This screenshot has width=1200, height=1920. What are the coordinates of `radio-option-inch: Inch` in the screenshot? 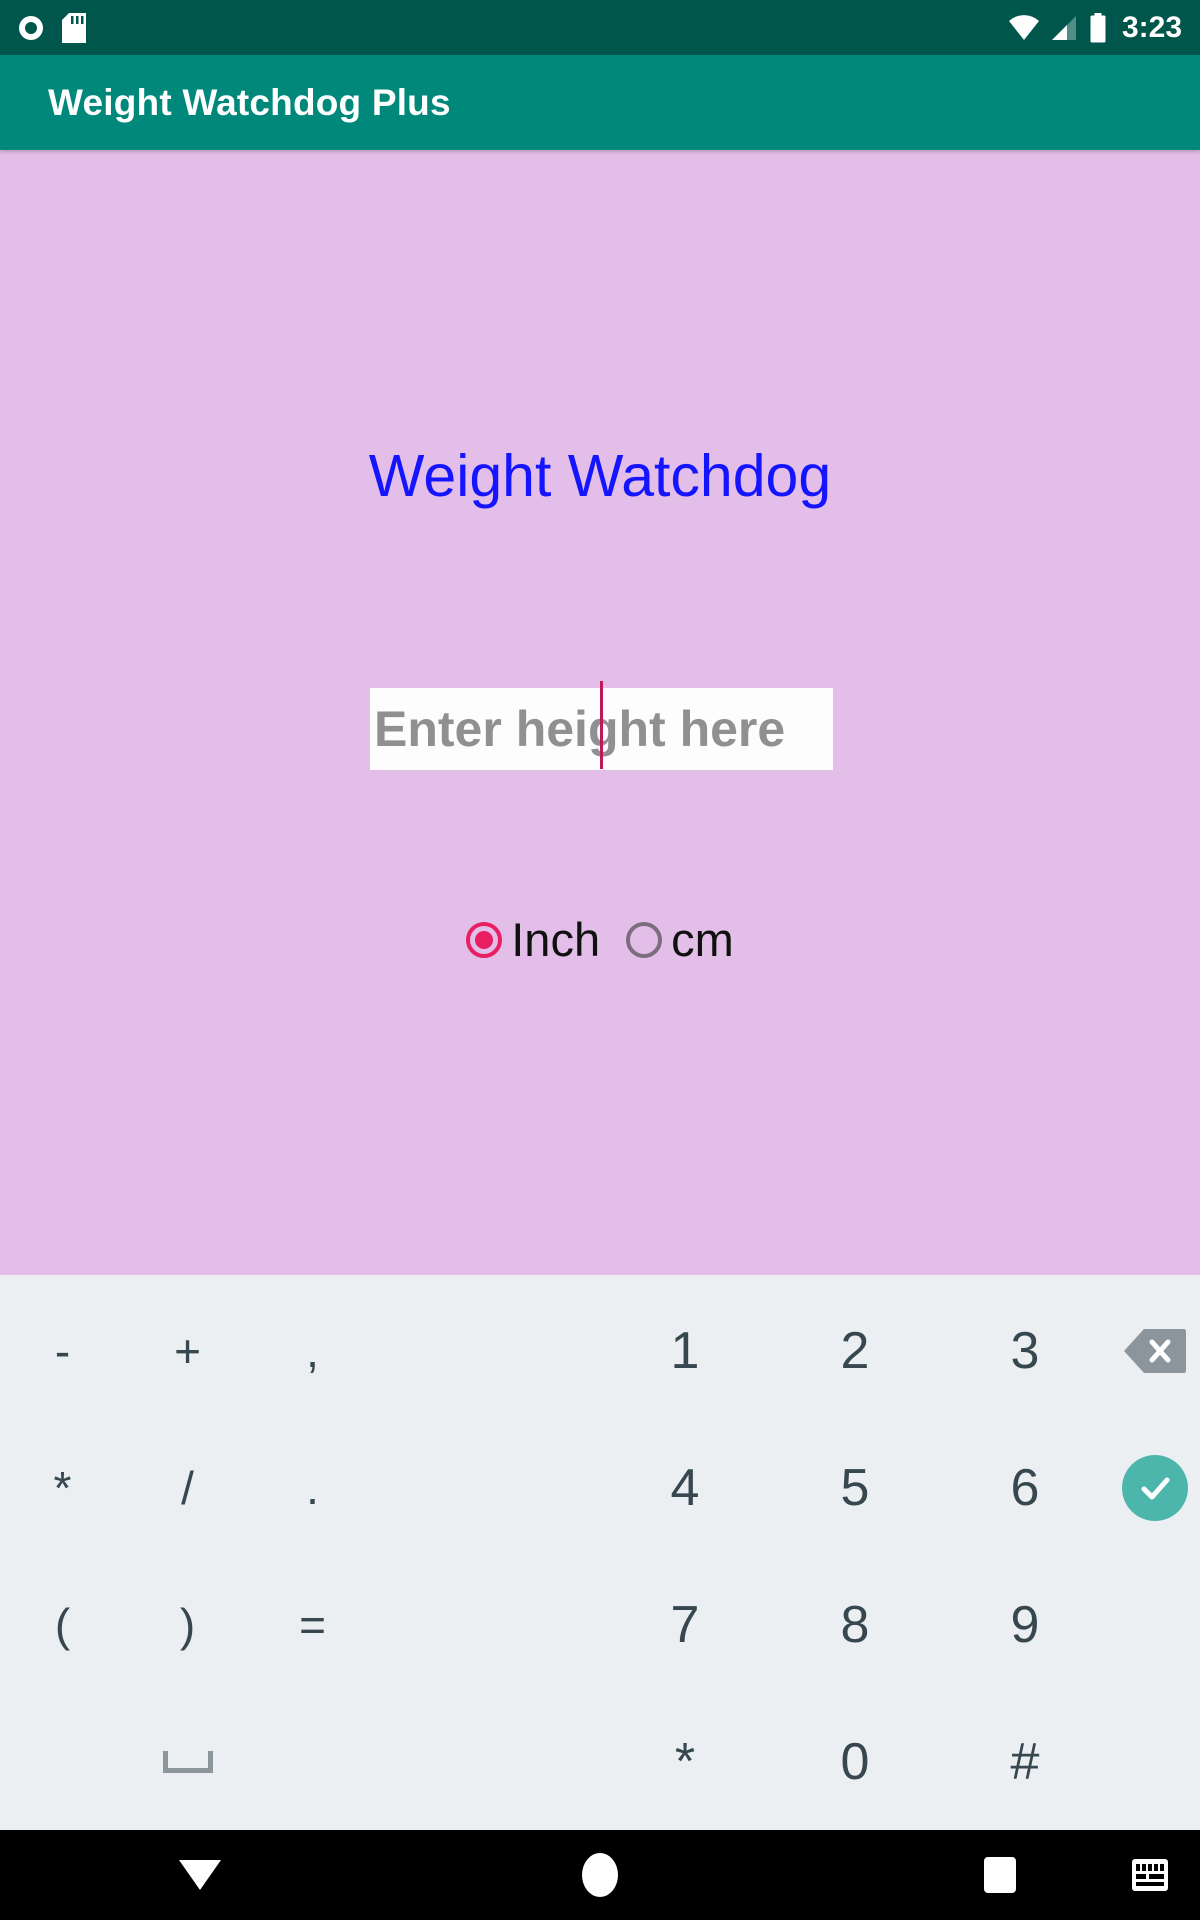 It's located at (533, 939).